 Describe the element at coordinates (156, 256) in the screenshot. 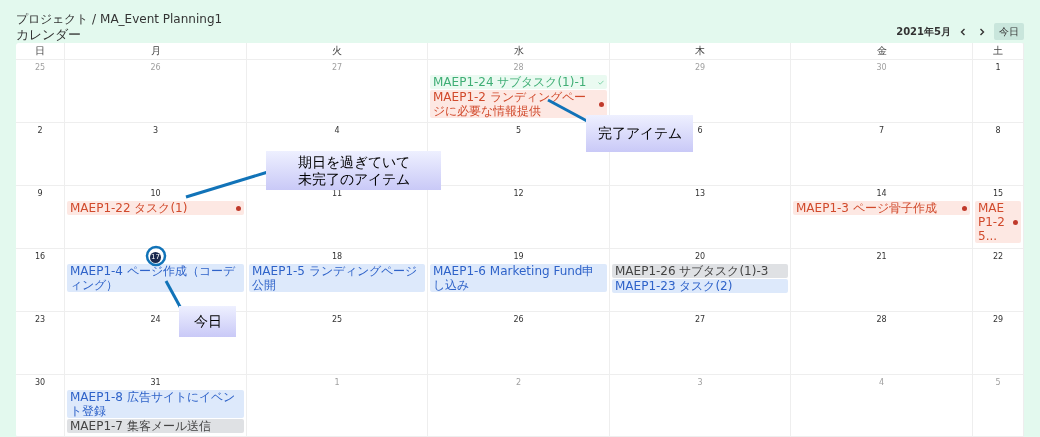

I see `highlight-circle` at that location.